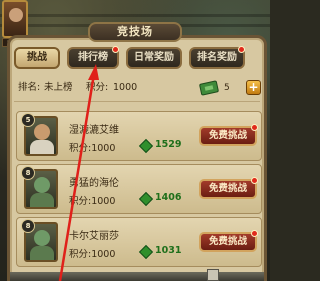 The image size is (320, 281). What do you see at coordinates (29, 87) in the screenshot?
I see `rank-label: 排名:` at bounding box center [29, 87].